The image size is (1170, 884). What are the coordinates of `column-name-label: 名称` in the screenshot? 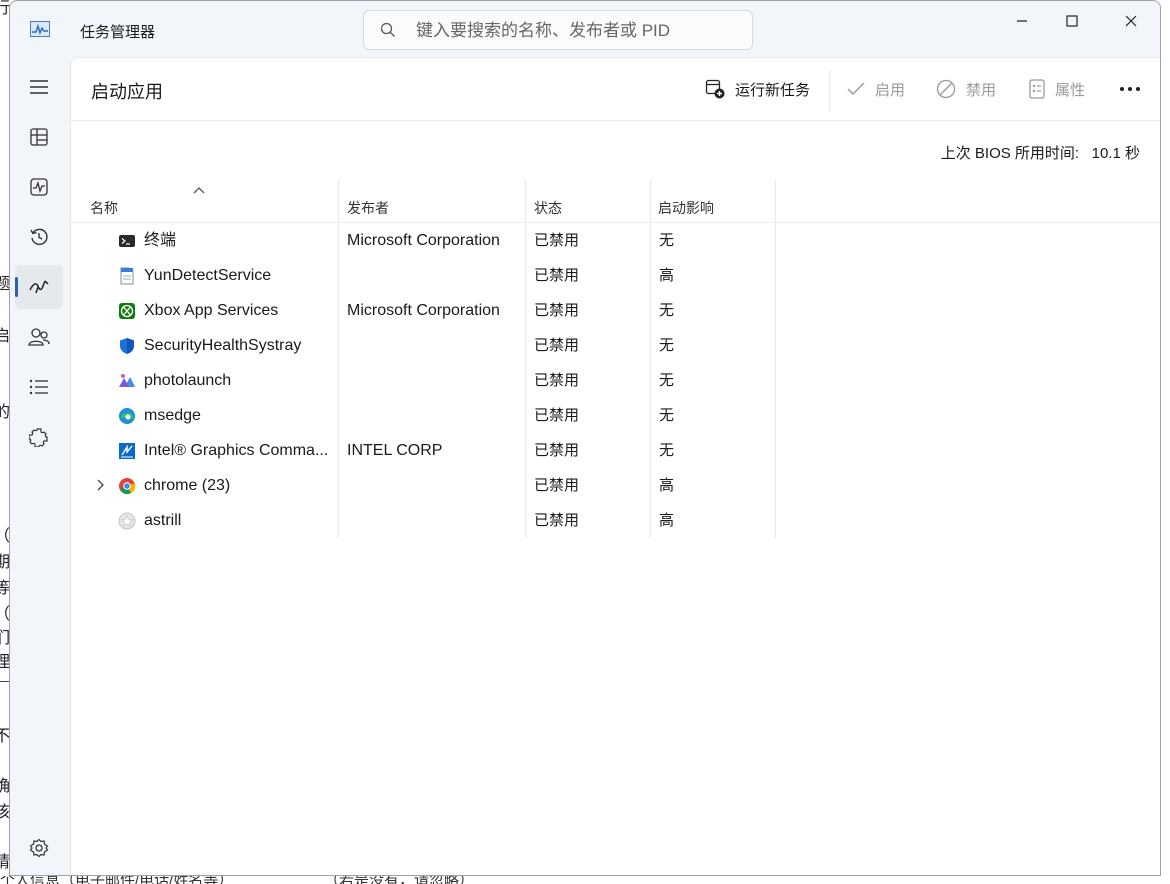 It's located at (104, 208).